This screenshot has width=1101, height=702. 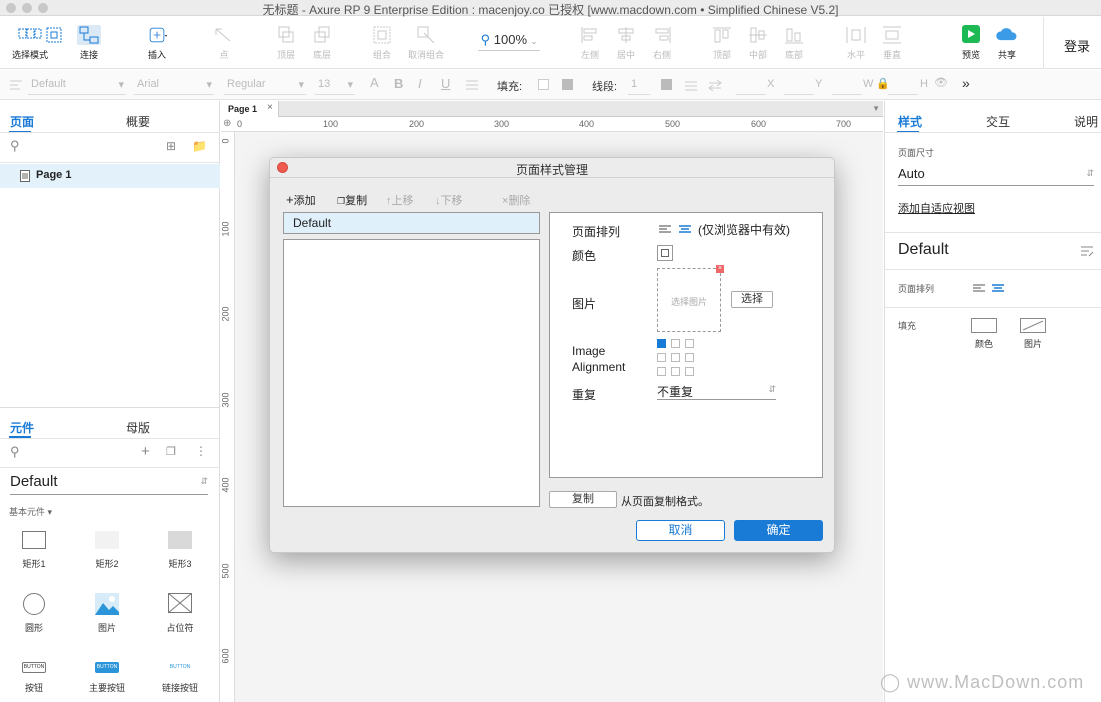 I want to click on underline-icon: U, so click(x=445, y=83).